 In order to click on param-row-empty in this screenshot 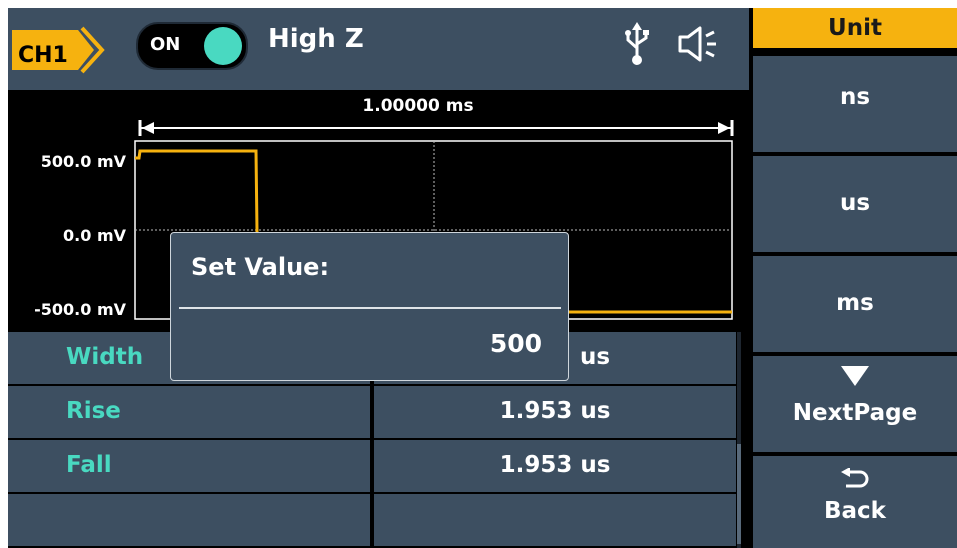, I will do `click(372, 520)`.